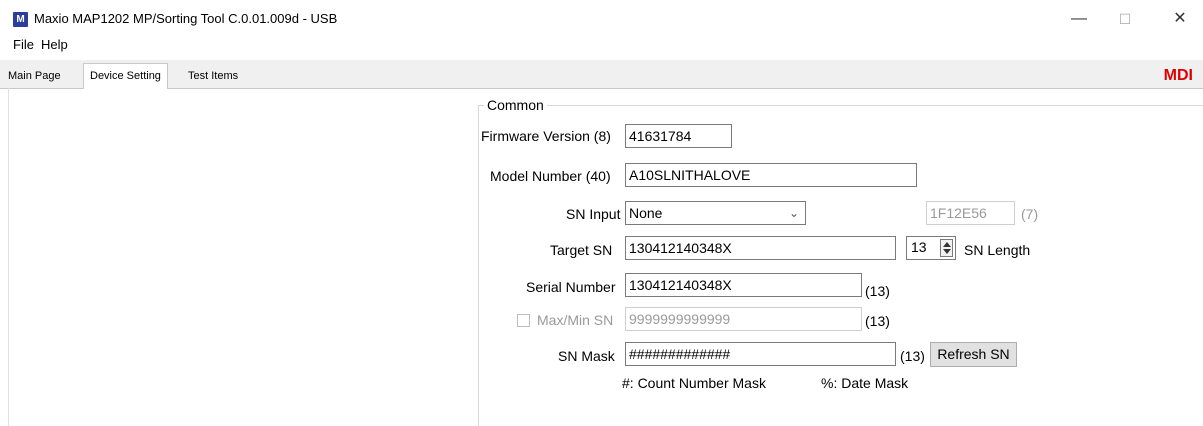 The width and height of the screenshot is (1203, 426). Describe the element at coordinates (1125, 19) in the screenshot. I see `maximize-button: ☐` at that location.